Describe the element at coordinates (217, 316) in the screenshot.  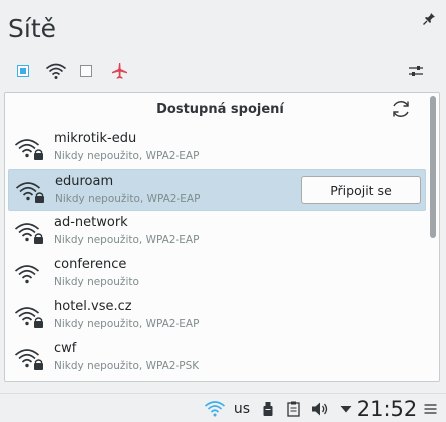
I see `list-item: hotel.vse.cz Nikdy nepoužito, WPA2-EAP` at that location.